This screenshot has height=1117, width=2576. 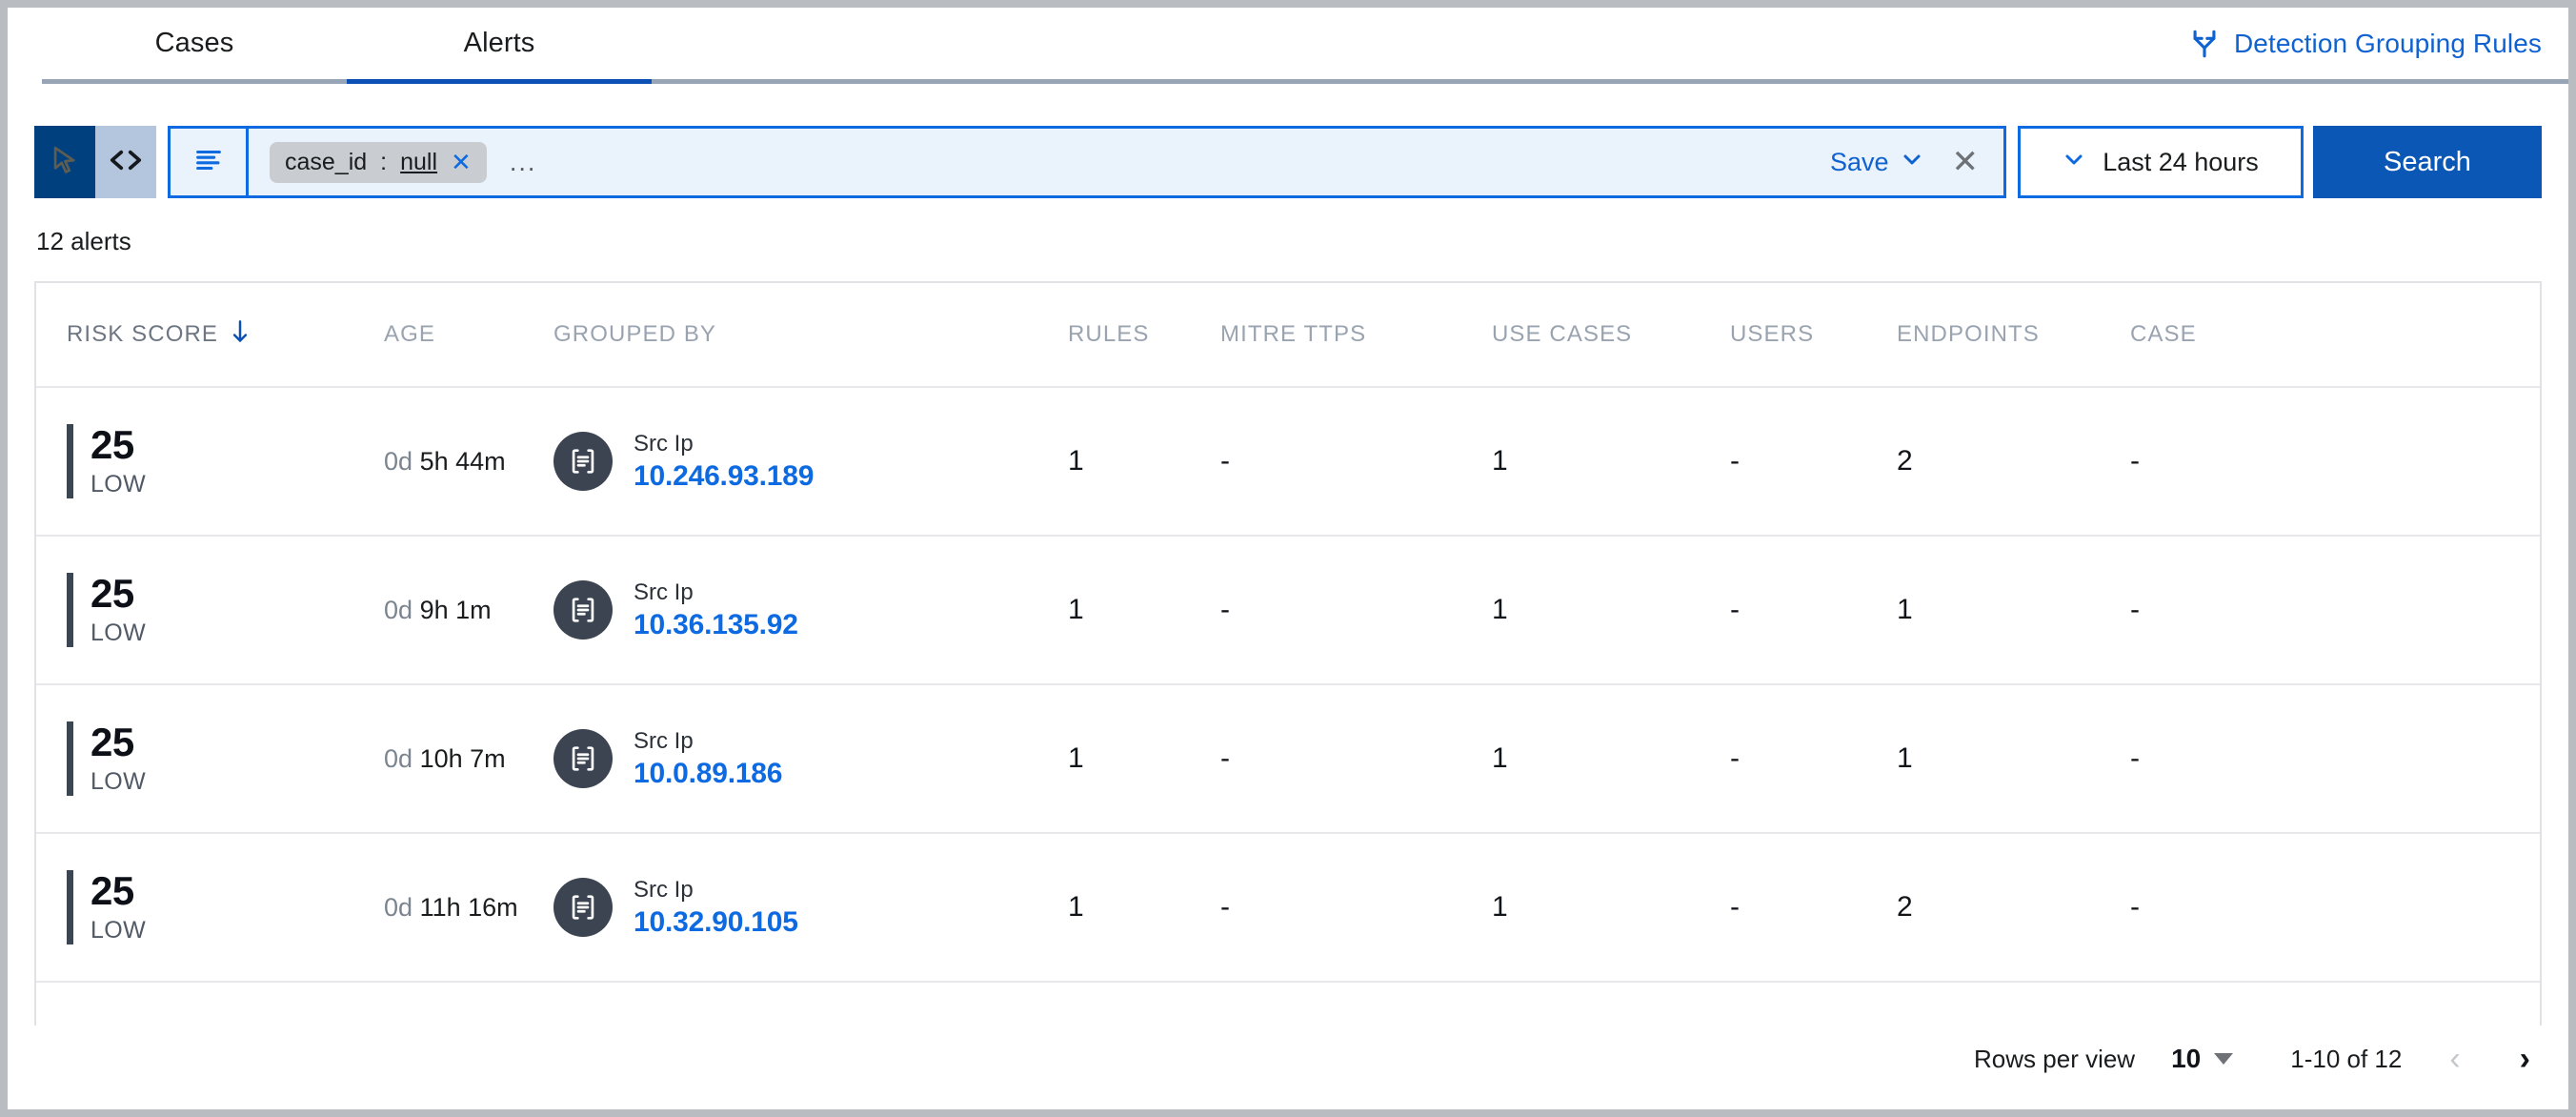 I want to click on tab-bar: Cases Alerts Detection Grouping Rules, so click(x=1288, y=48).